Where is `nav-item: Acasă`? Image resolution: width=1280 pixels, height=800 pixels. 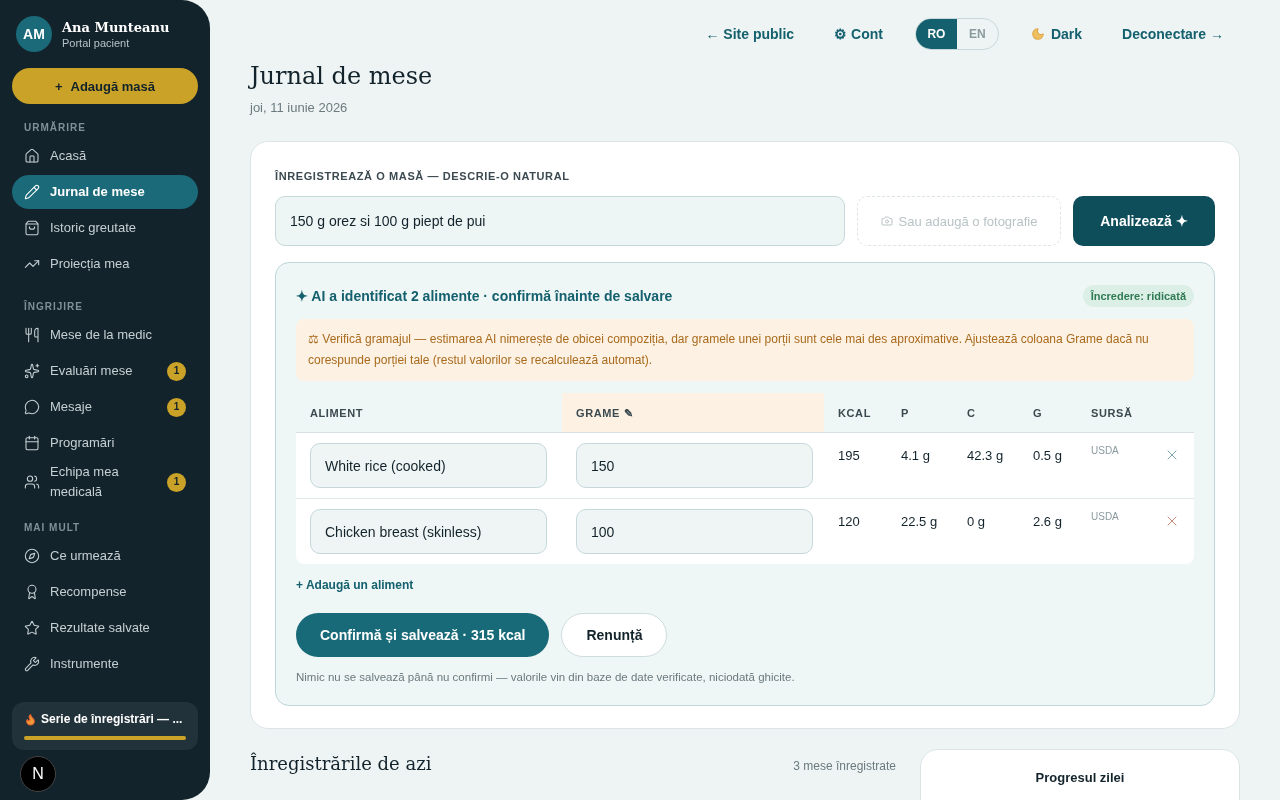
nav-item: Acasă is located at coordinates (105, 156).